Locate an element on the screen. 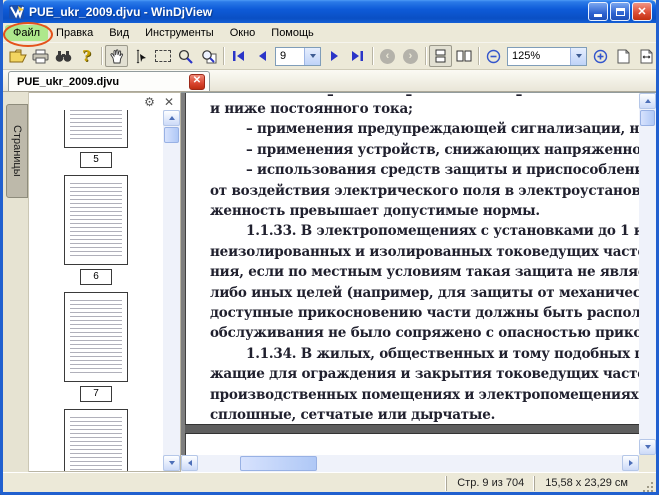 Image resolution: width=659 pixels, height=495 pixels. find-button is located at coordinates (63, 56).